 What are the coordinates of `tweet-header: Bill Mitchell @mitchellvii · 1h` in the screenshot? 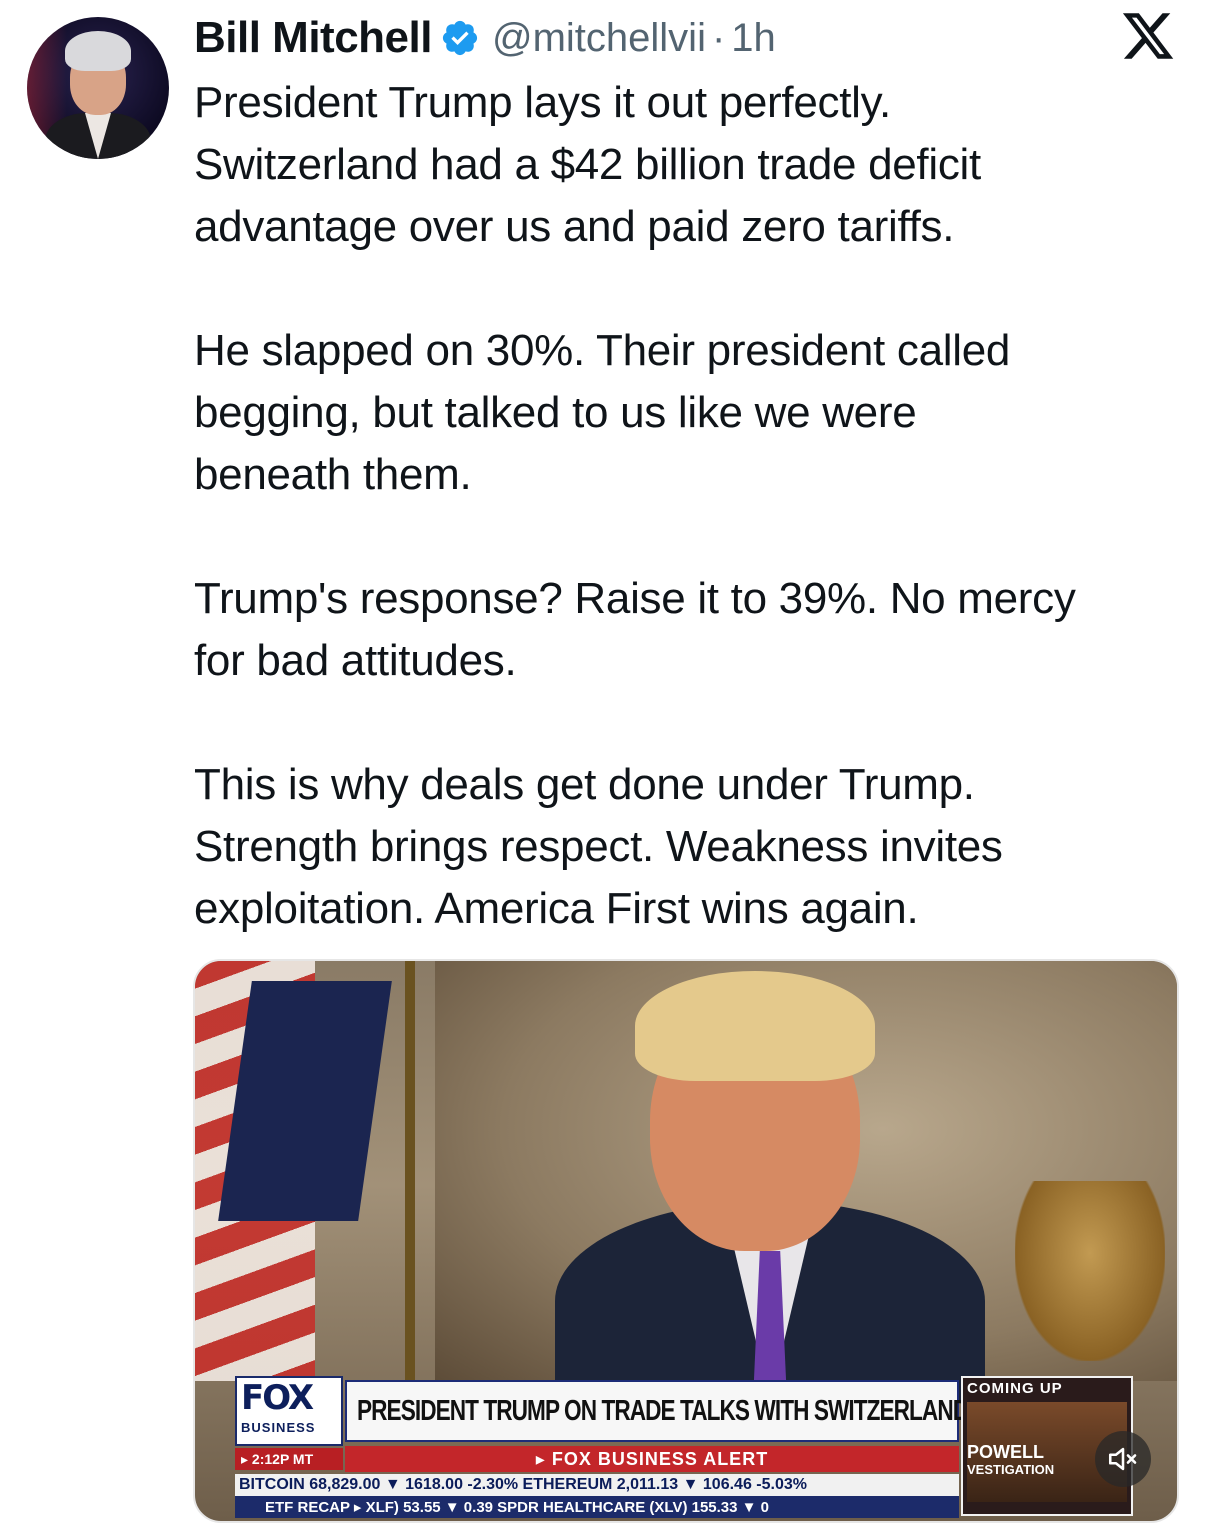 It's located at (485, 38).